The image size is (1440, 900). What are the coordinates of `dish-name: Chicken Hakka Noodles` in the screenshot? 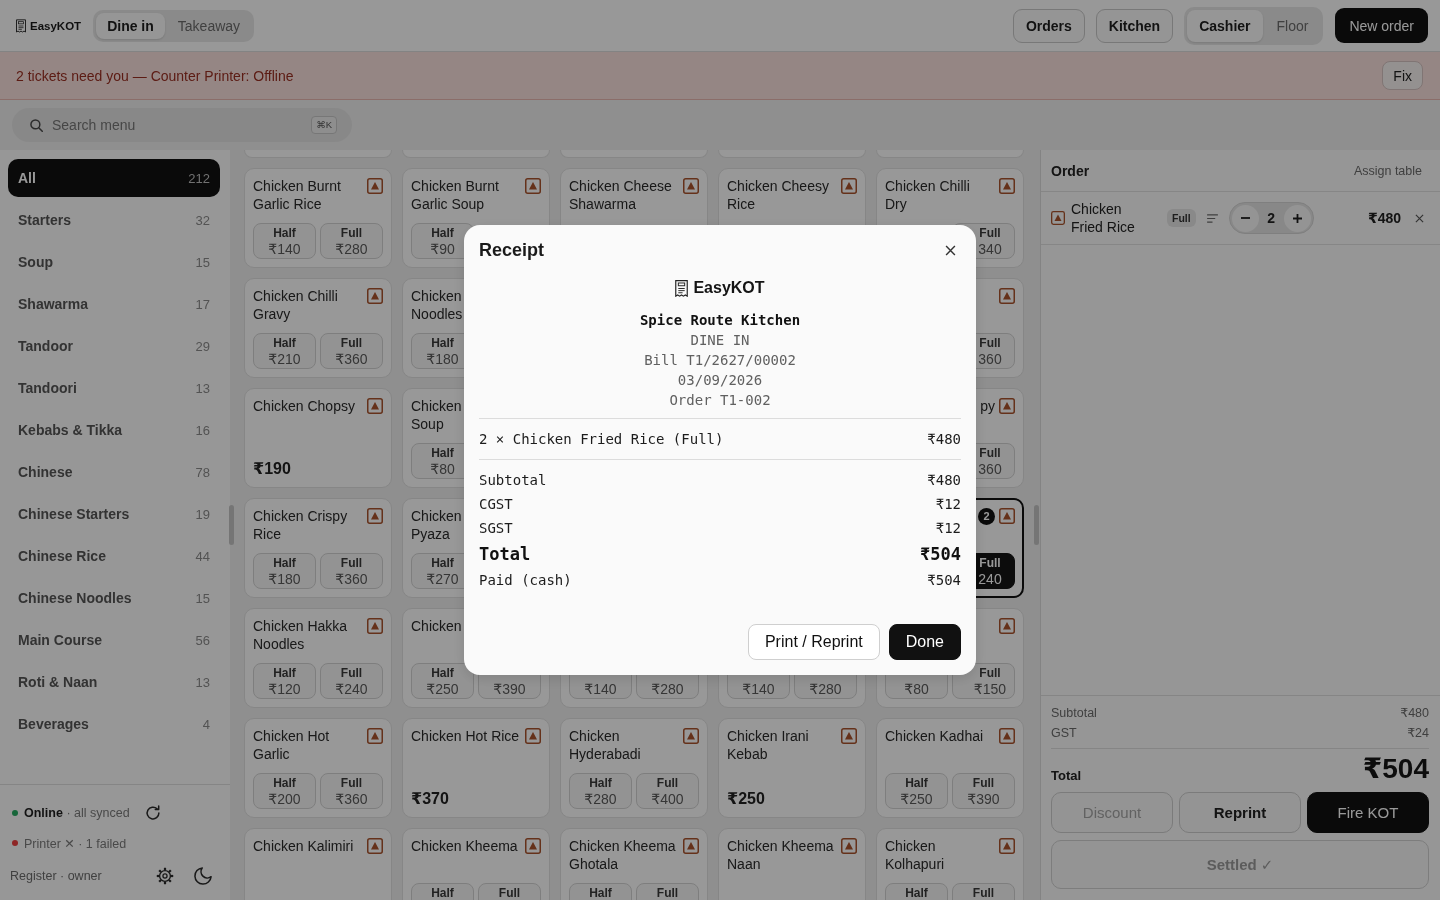 It's located at (301, 635).